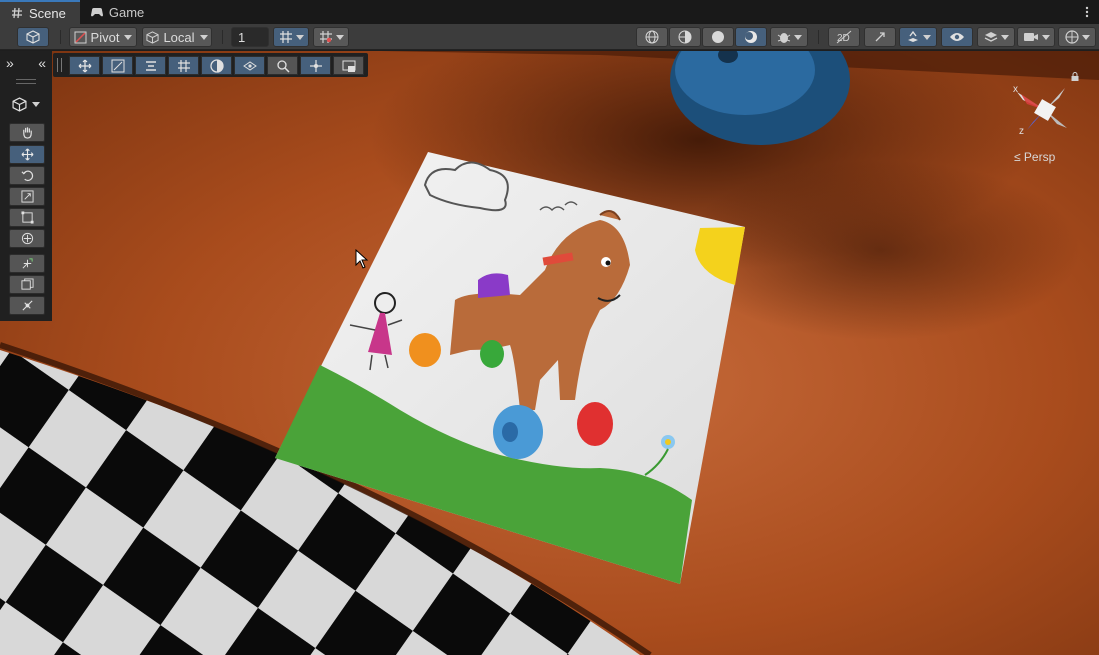 Image resolution: width=1099 pixels, height=655 pixels. I want to click on overlay-pivot-button, so click(315, 65).